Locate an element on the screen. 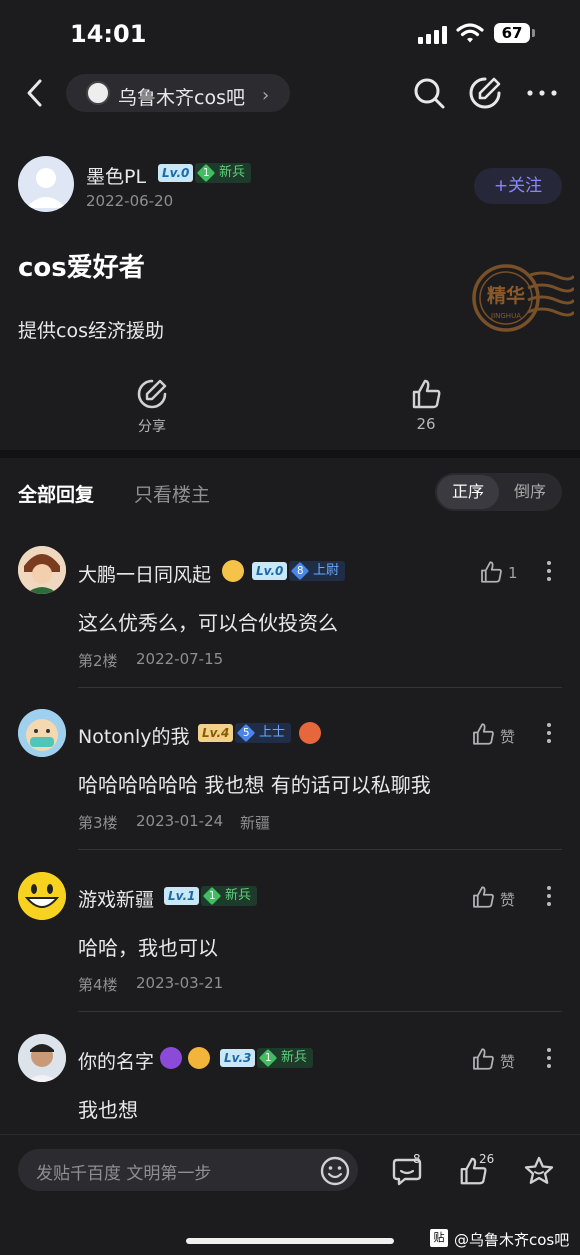  cellular-signal-icon is located at coordinates (433, 35).